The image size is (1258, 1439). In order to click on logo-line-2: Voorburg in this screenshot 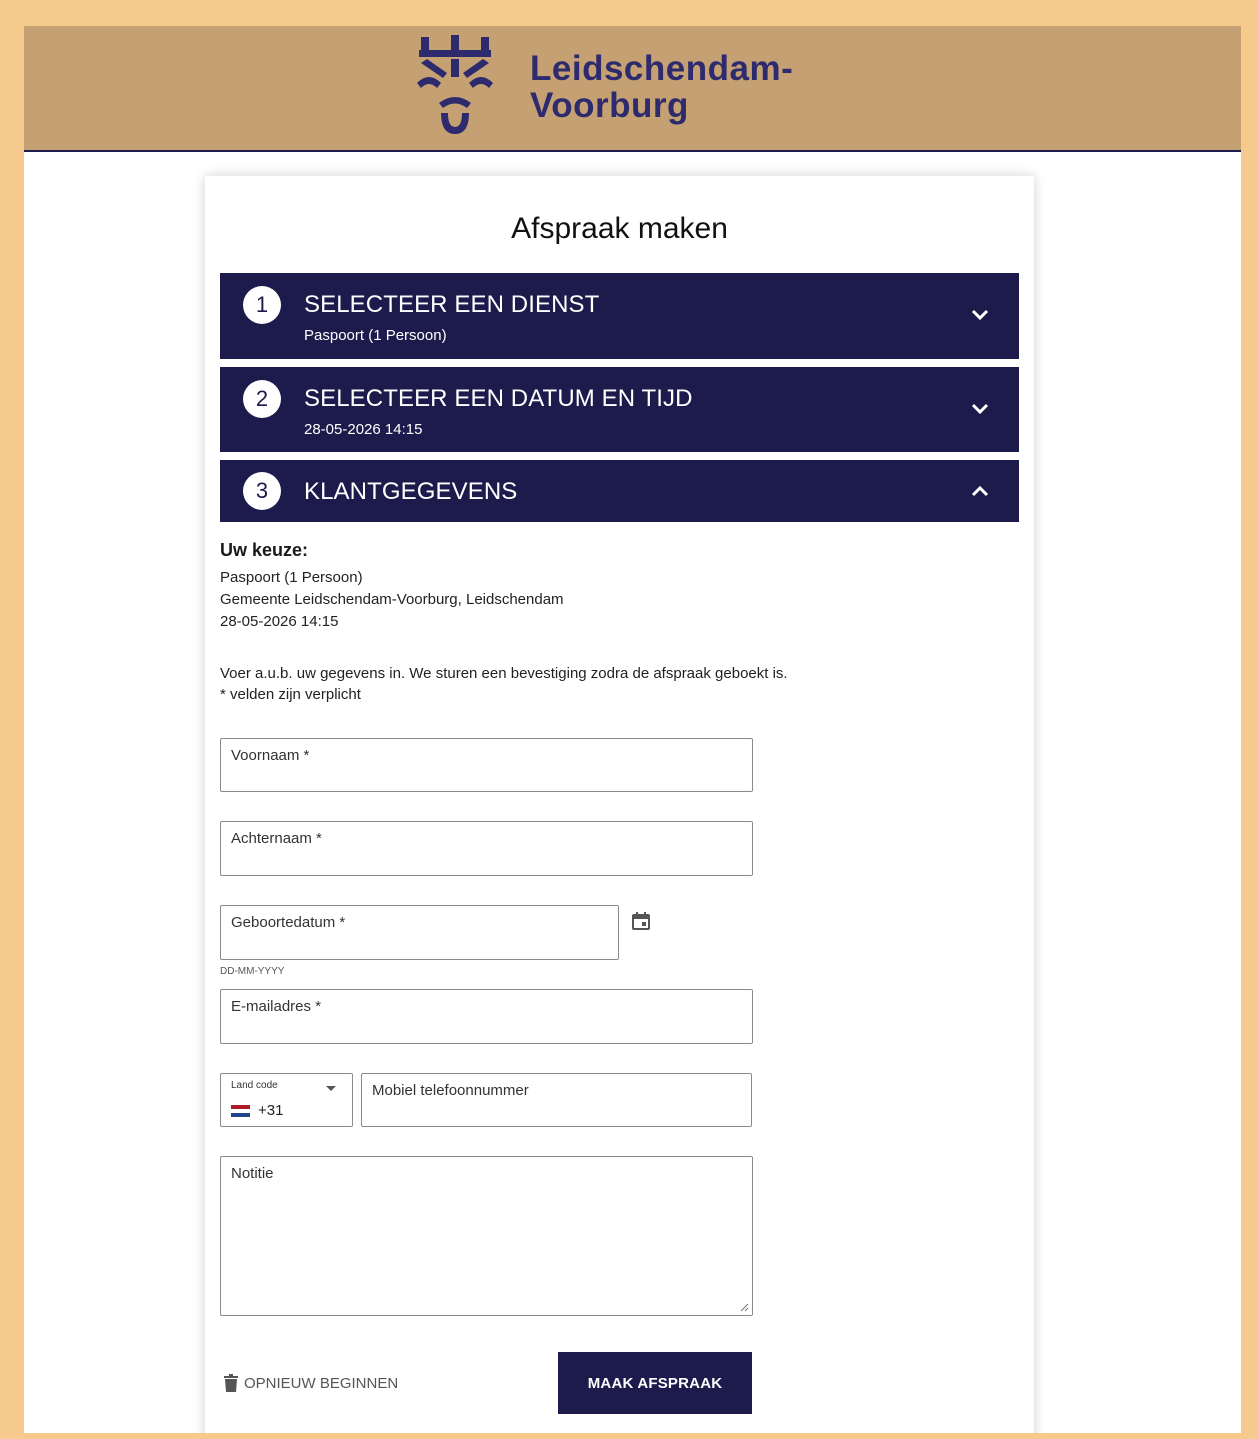, I will do `click(609, 105)`.